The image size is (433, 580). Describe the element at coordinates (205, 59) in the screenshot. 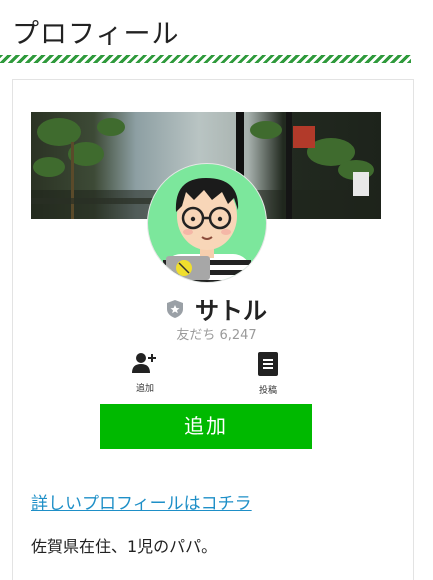

I see `heading-underline-stripe` at that location.